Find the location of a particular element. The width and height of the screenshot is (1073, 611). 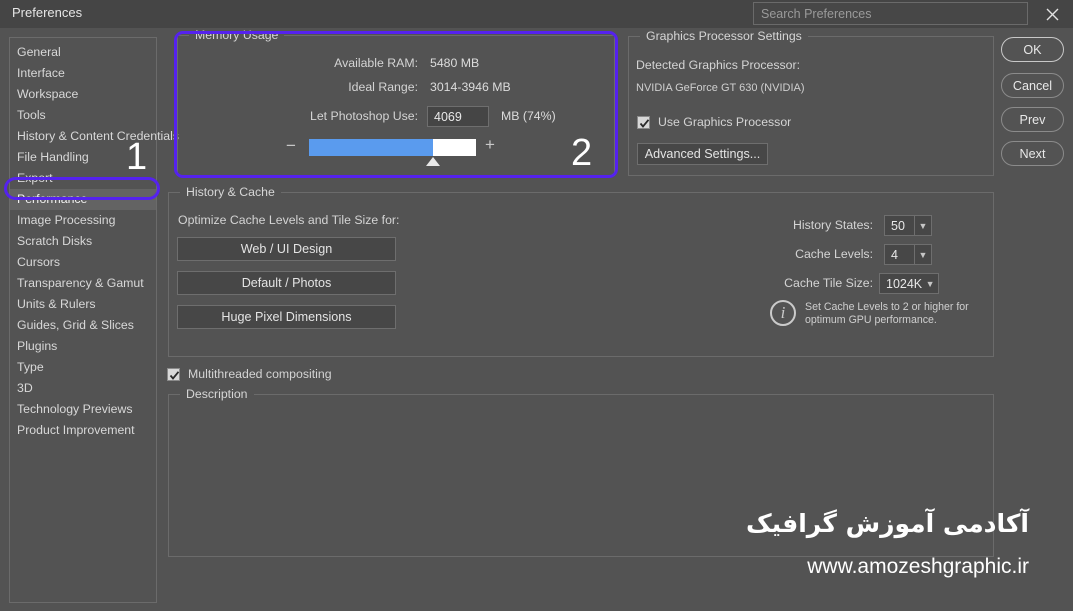

cancel-button: Cancel is located at coordinates (1032, 85).